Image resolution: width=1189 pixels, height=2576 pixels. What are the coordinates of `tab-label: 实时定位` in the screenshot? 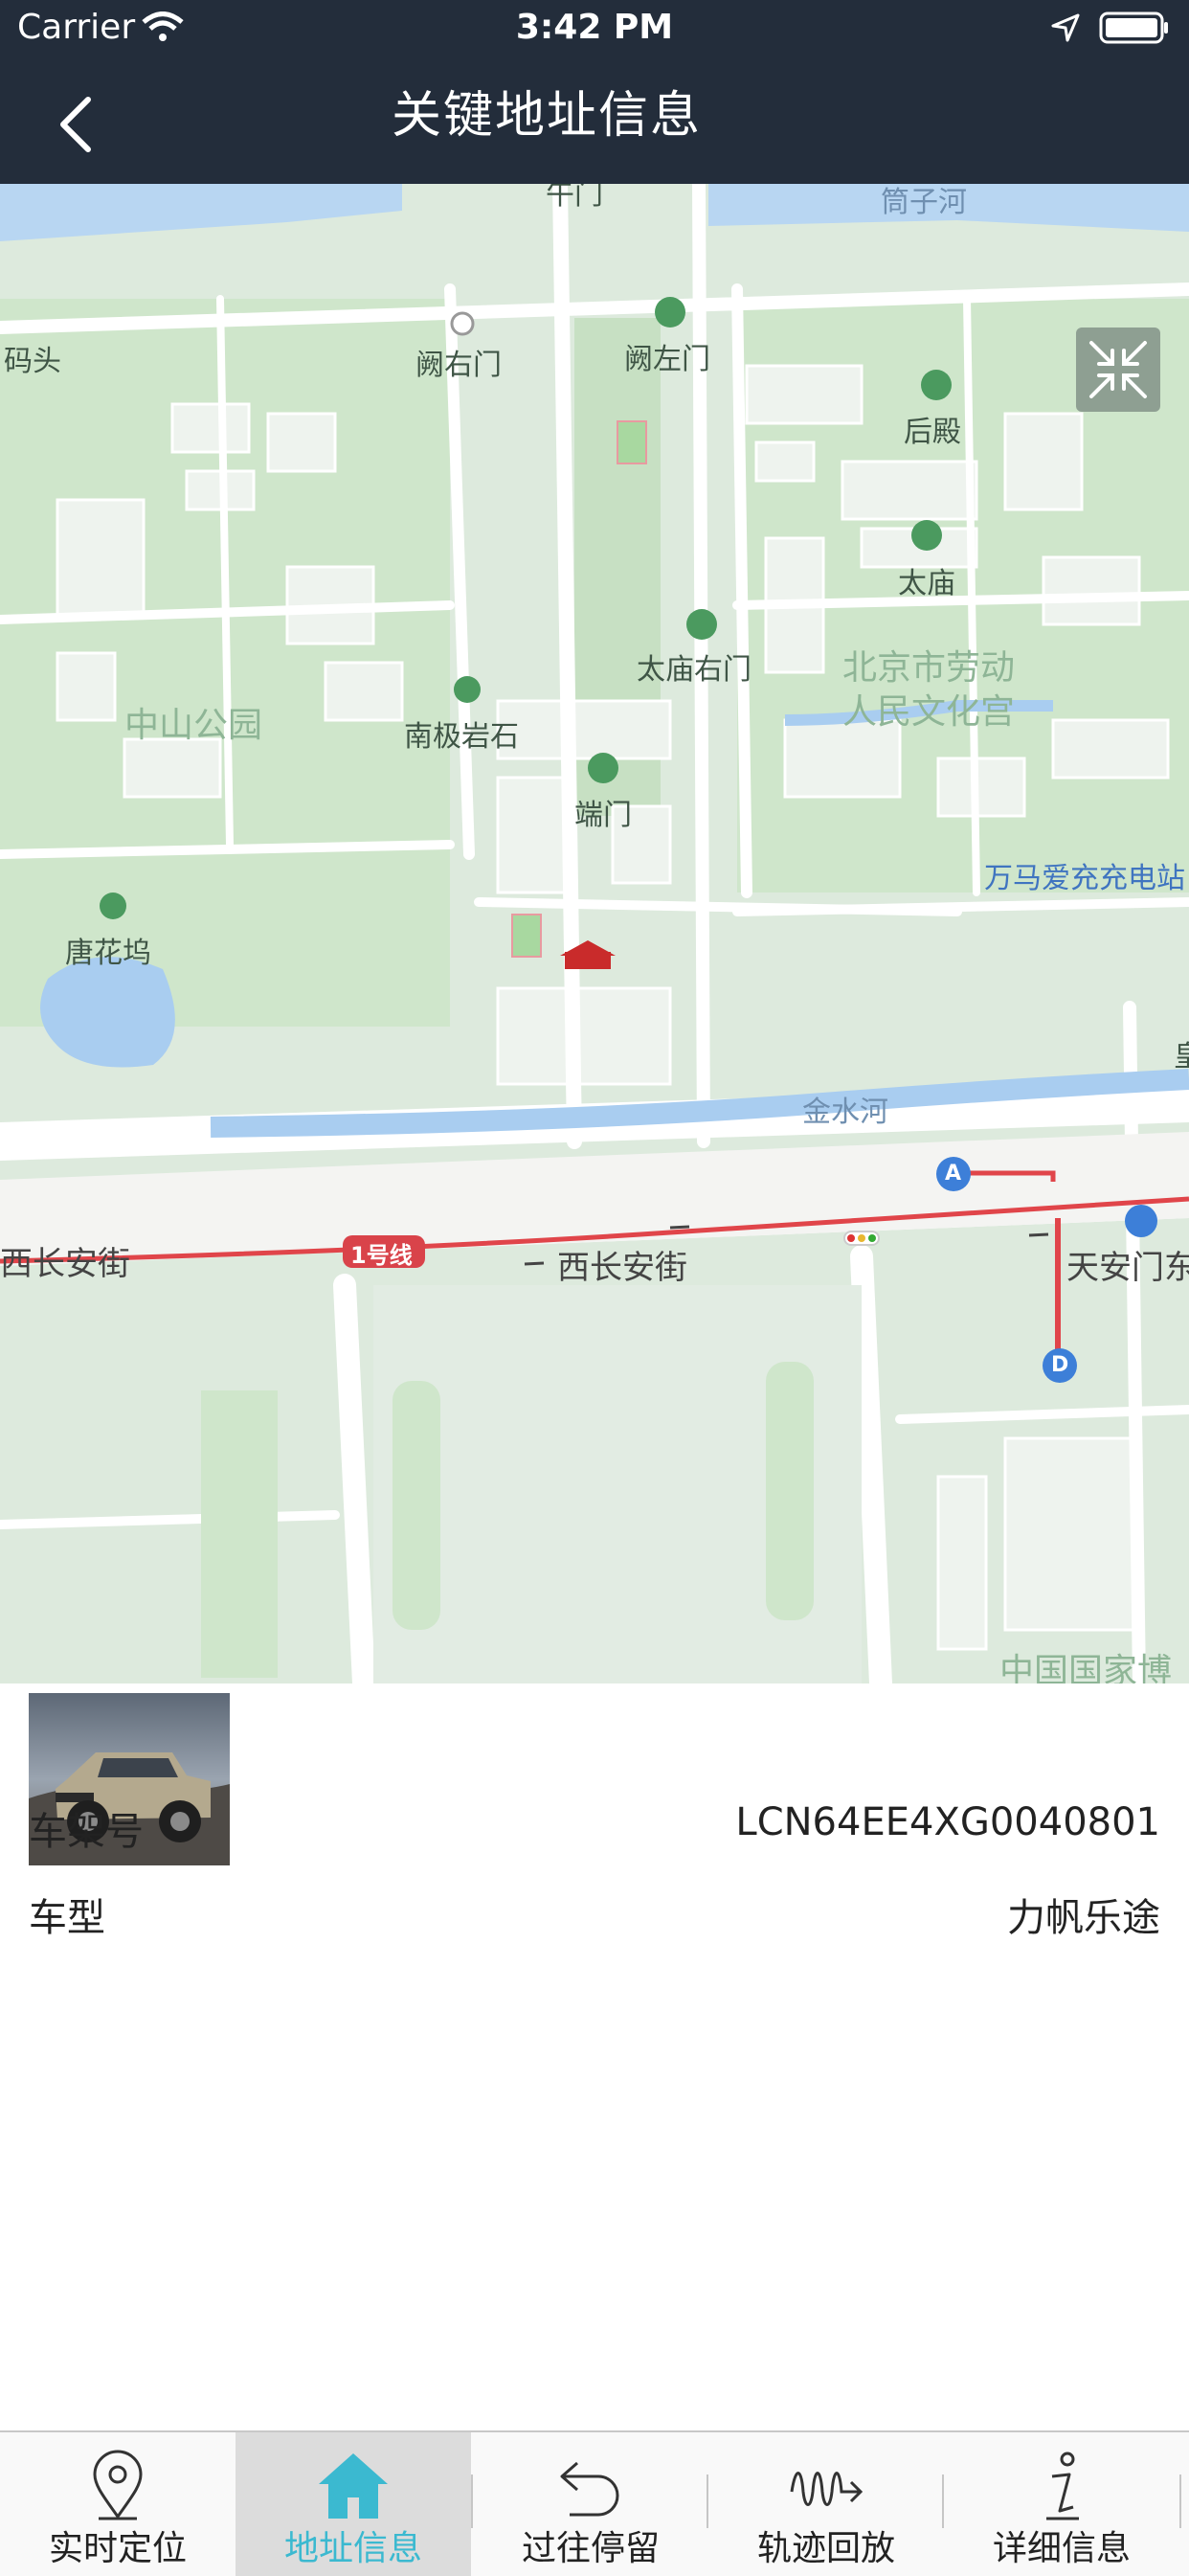 It's located at (117, 2548).